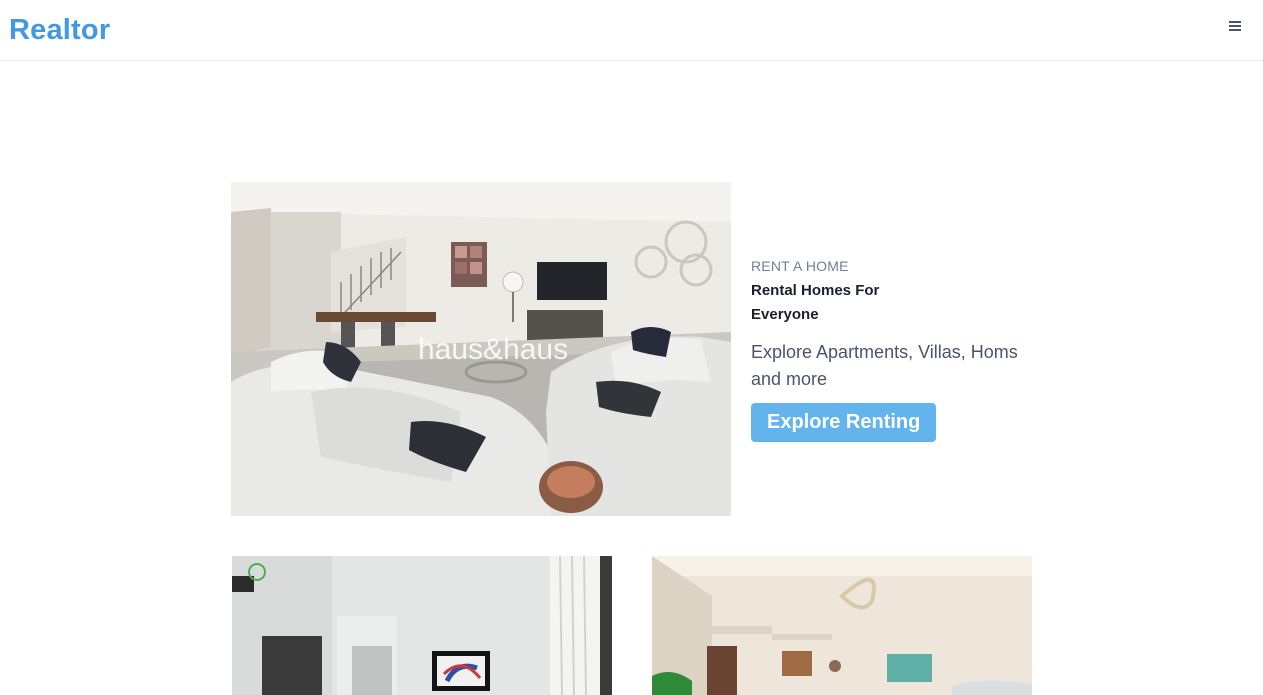 This screenshot has height=695, width=1263. I want to click on hero-title: Rental Homes For Everyone, so click(815, 302).